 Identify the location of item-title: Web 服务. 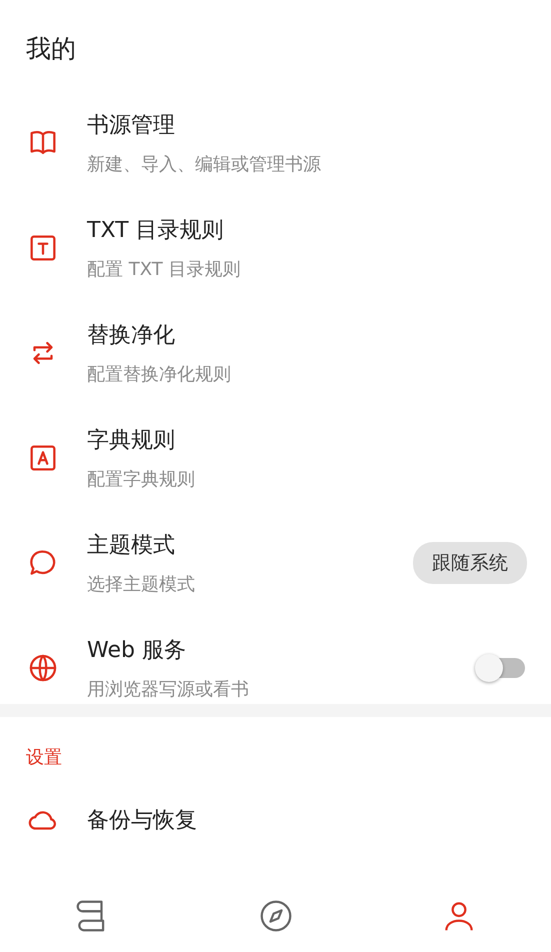
(283, 649).